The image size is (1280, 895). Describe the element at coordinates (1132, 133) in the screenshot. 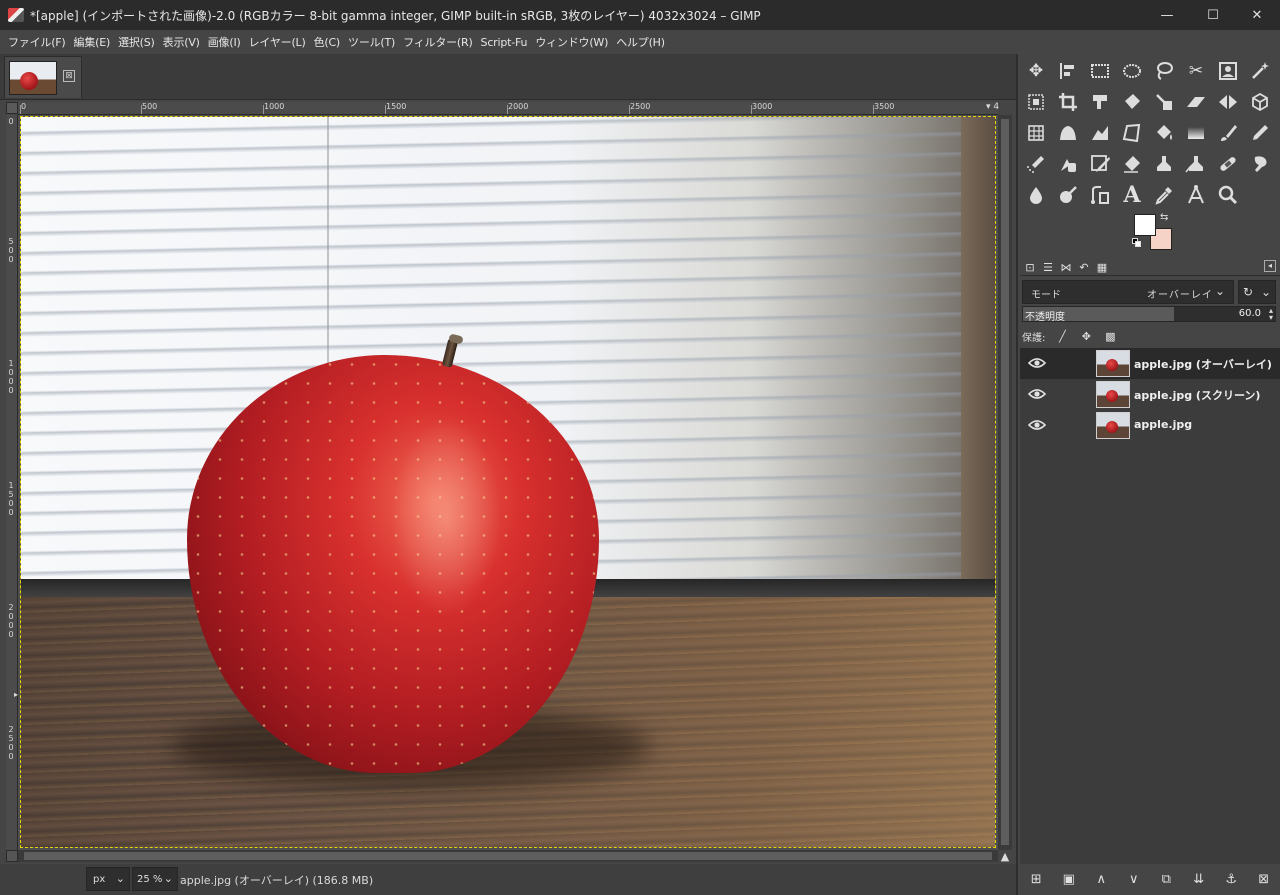

I see `perspective-tool-icon` at that location.